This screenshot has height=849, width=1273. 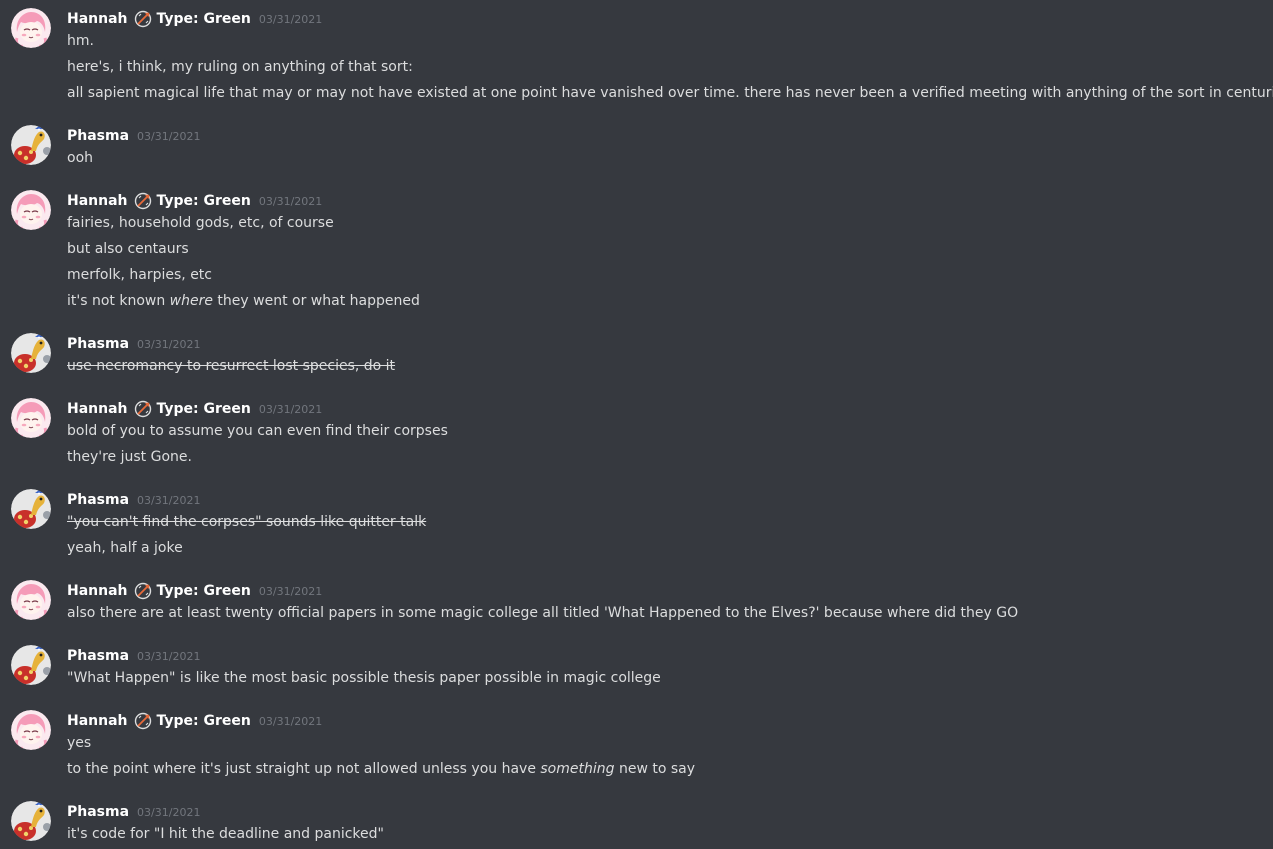 What do you see at coordinates (128, 249) in the screenshot?
I see `message-text: but also centaurs` at bounding box center [128, 249].